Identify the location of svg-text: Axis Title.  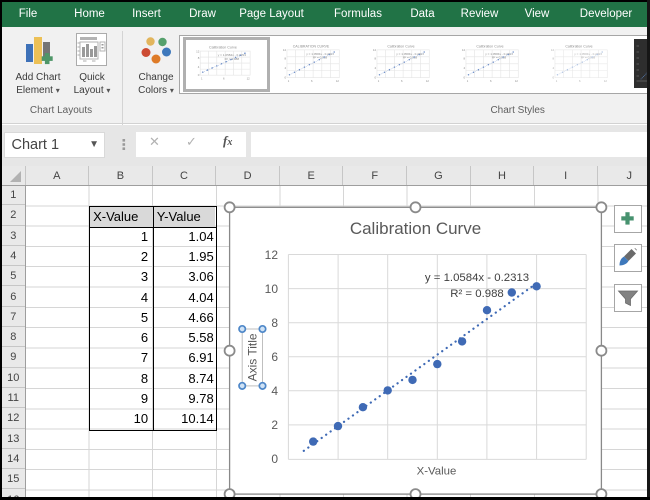
(252, 357).